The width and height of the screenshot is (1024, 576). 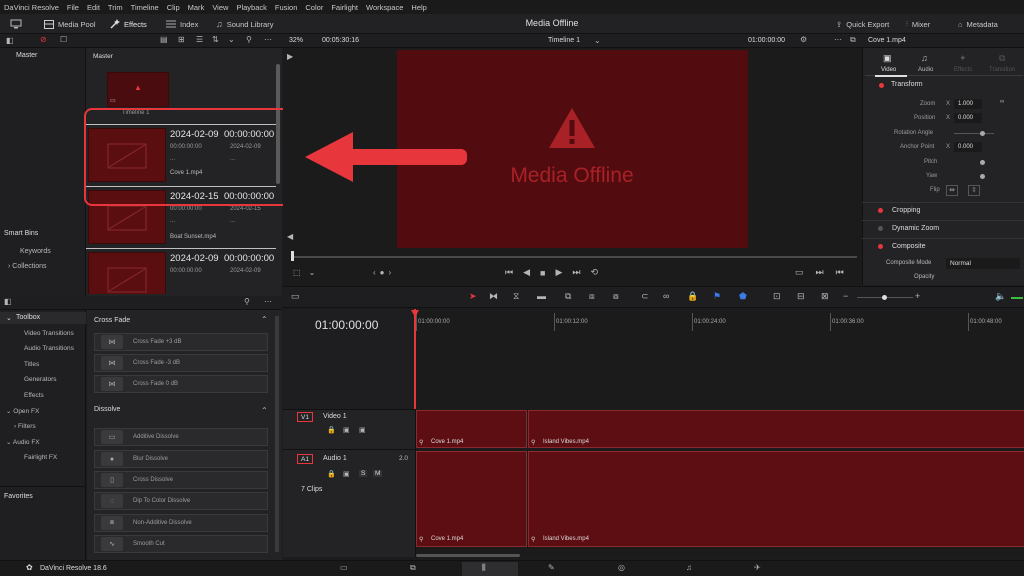 What do you see at coordinates (40, 457) in the screenshot?
I see `fairlight-fx-item: Fairlight FX` at bounding box center [40, 457].